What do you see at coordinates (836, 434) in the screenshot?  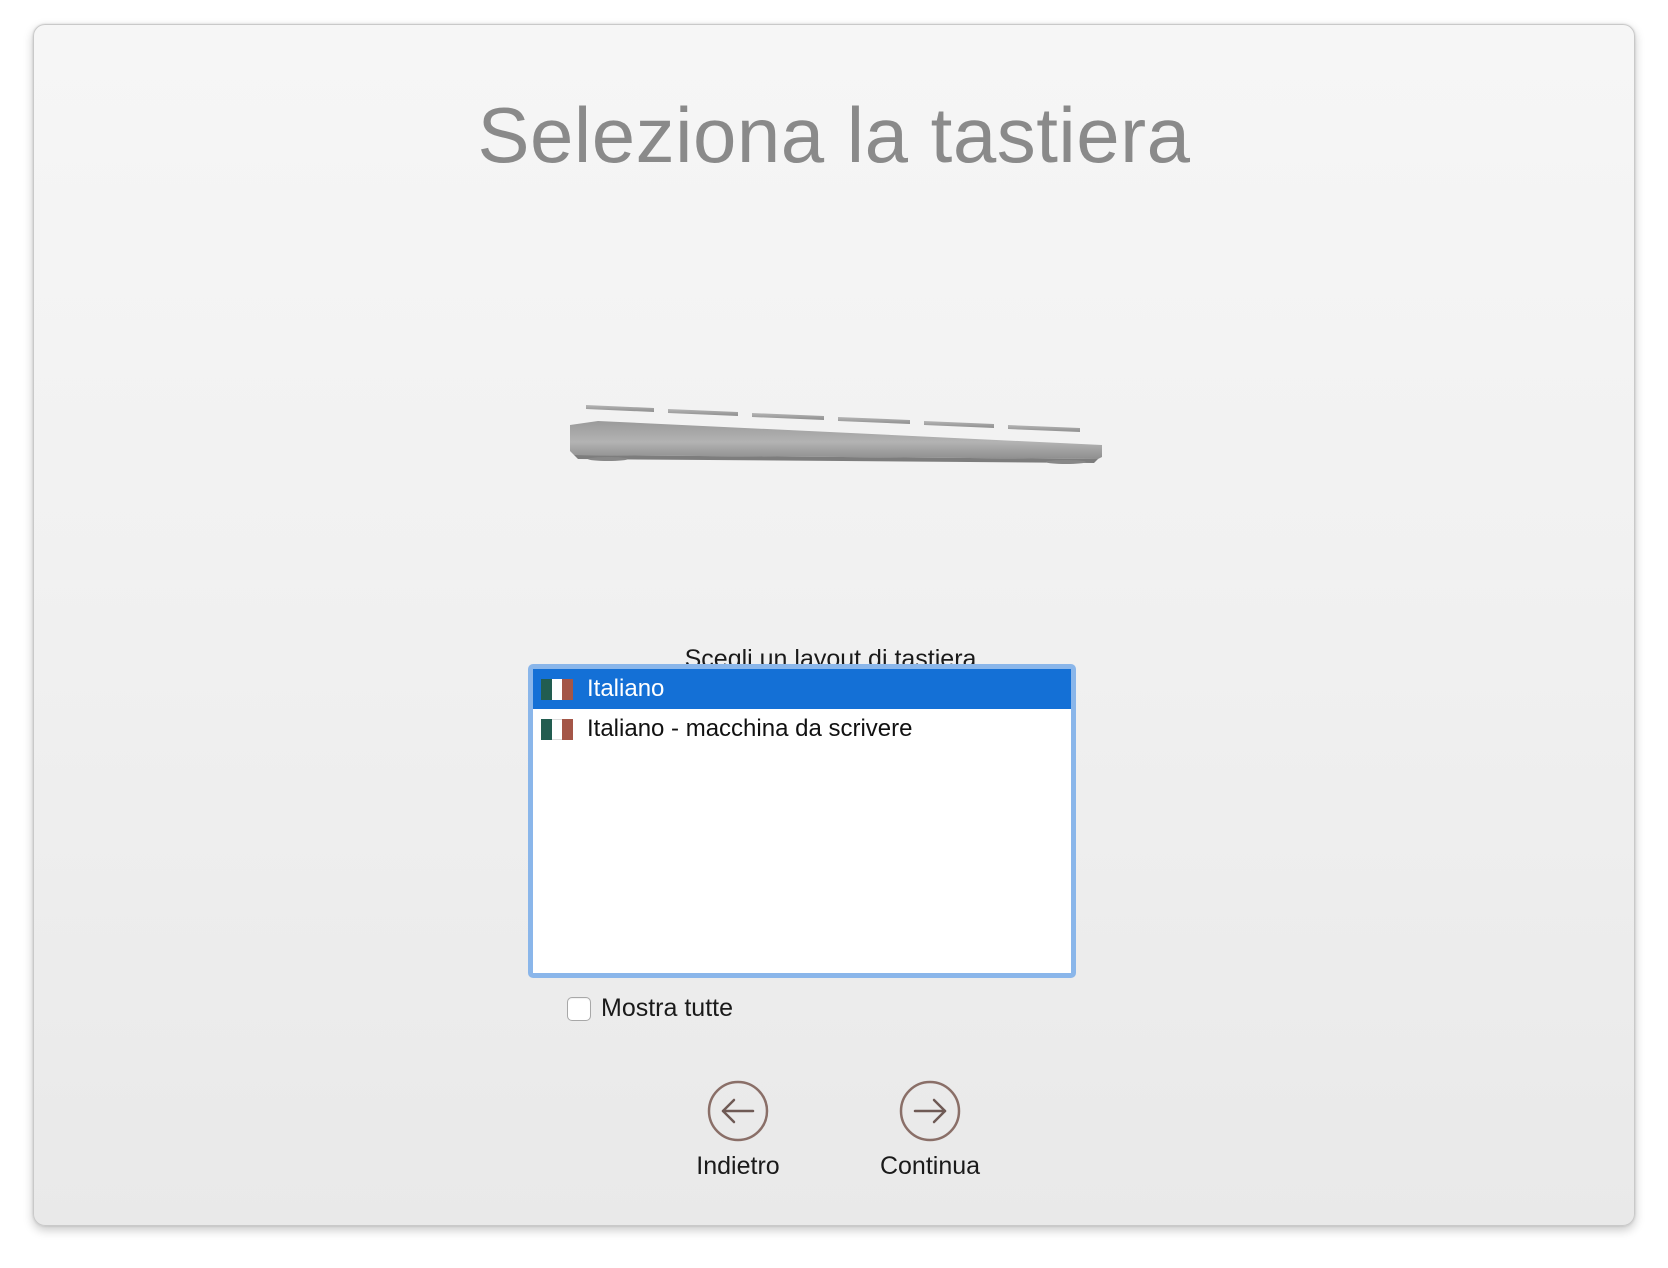 I see `keyboard-illustration` at bounding box center [836, 434].